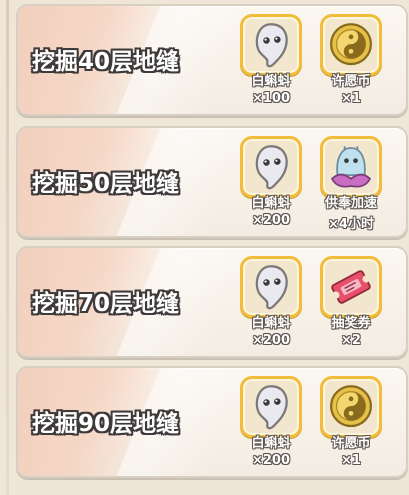 This screenshot has width=409, height=495. I want to click on reward-name: 抽奖券, so click(351, 323).